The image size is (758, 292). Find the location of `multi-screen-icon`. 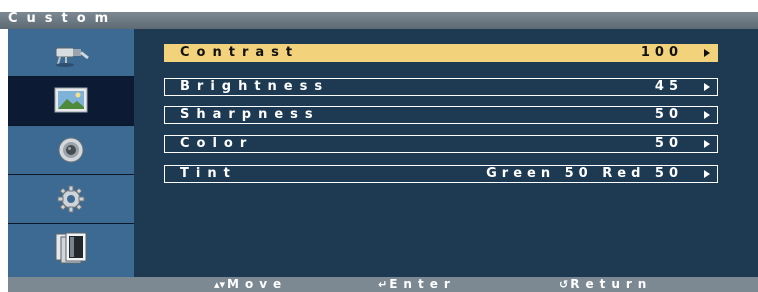

multi-screen-icon is located at coordinates (71, 248).